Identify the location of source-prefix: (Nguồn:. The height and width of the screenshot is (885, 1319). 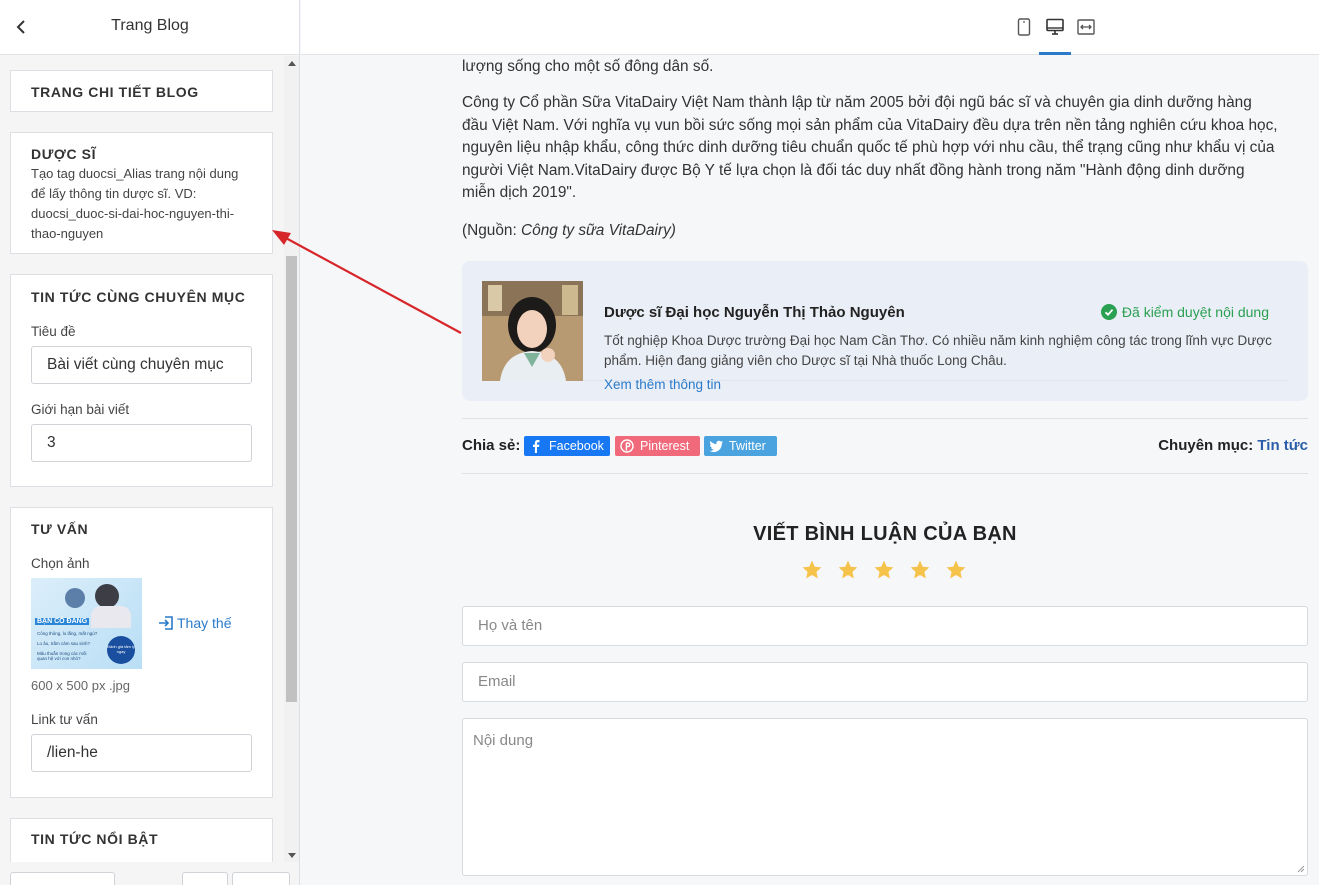
(492, 230).